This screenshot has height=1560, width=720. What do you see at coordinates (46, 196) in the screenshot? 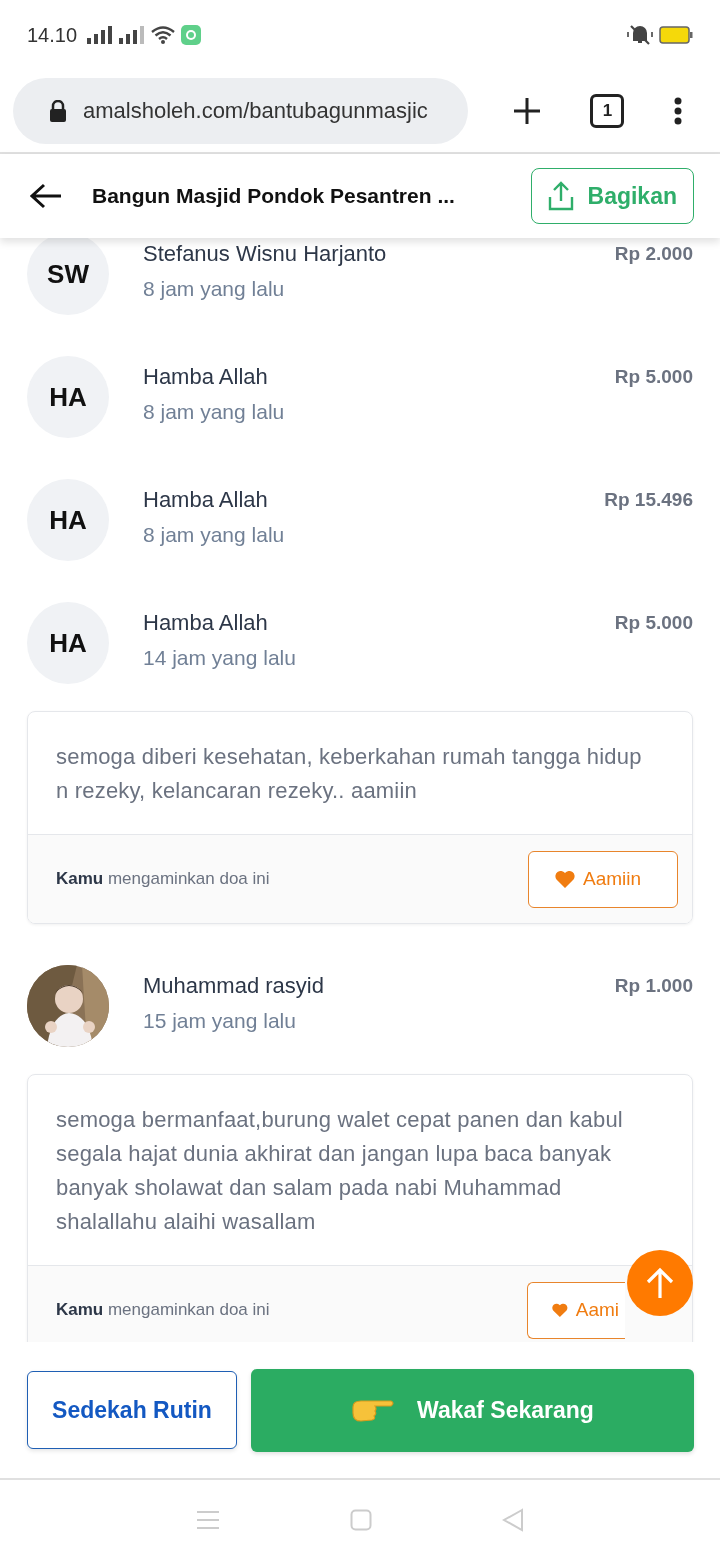
I see `back-icon` at bounding box center [46, 196].